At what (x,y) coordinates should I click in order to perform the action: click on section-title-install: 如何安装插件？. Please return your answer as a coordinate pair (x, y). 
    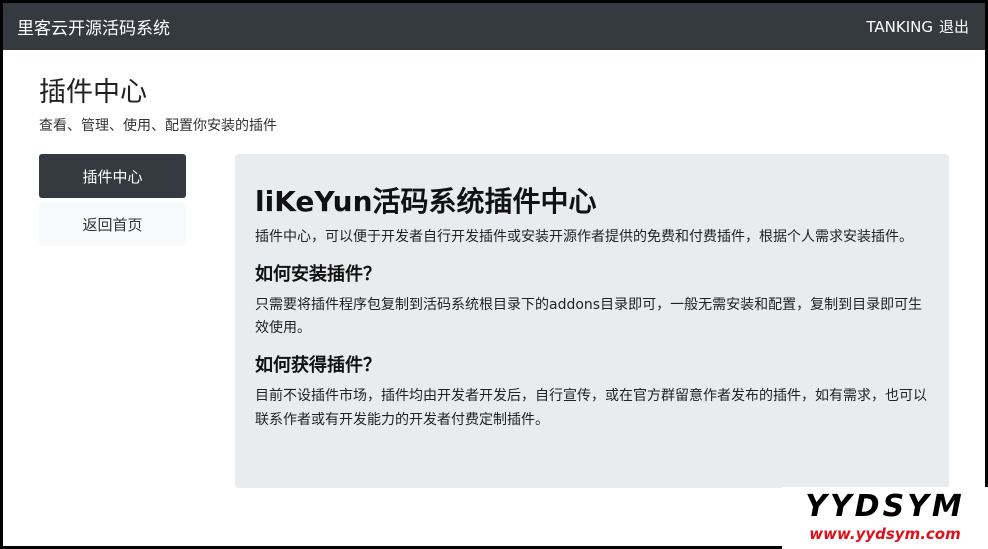
    Looking at the image, I should click on (318, 274).